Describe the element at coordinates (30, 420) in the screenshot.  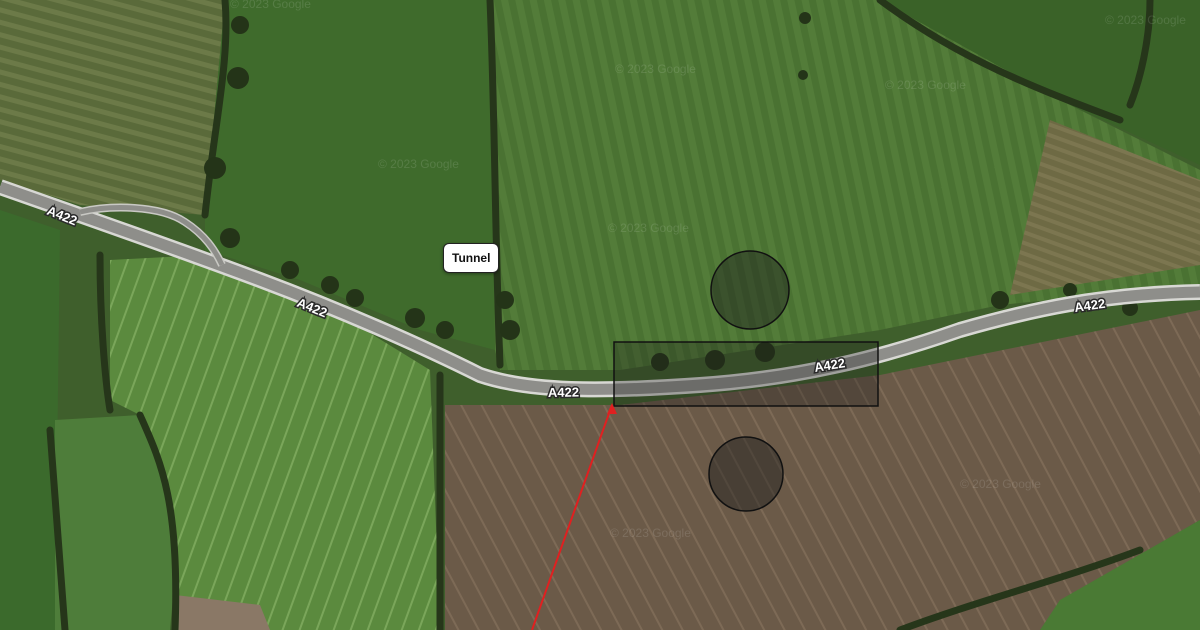
I see `field-left-strip` at that location.